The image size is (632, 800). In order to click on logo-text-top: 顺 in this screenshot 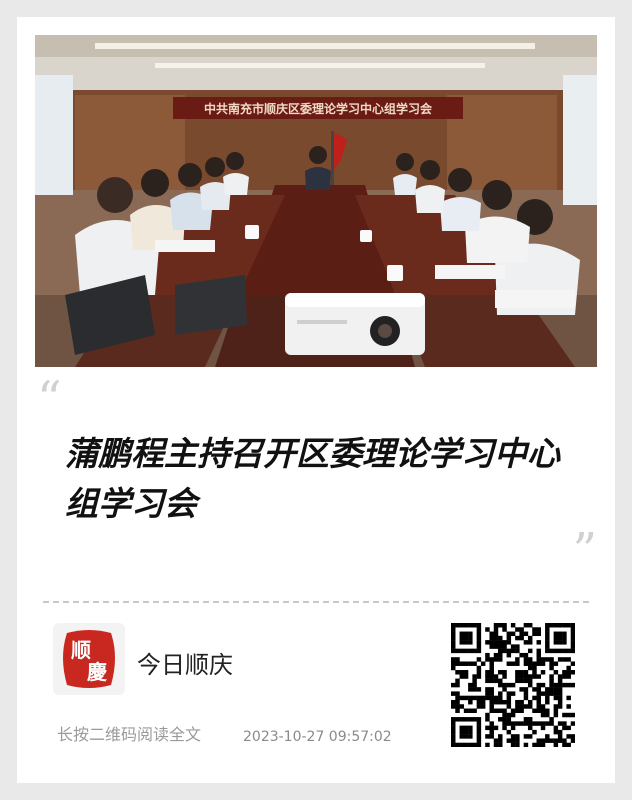, I will do `click(81, 650)`.